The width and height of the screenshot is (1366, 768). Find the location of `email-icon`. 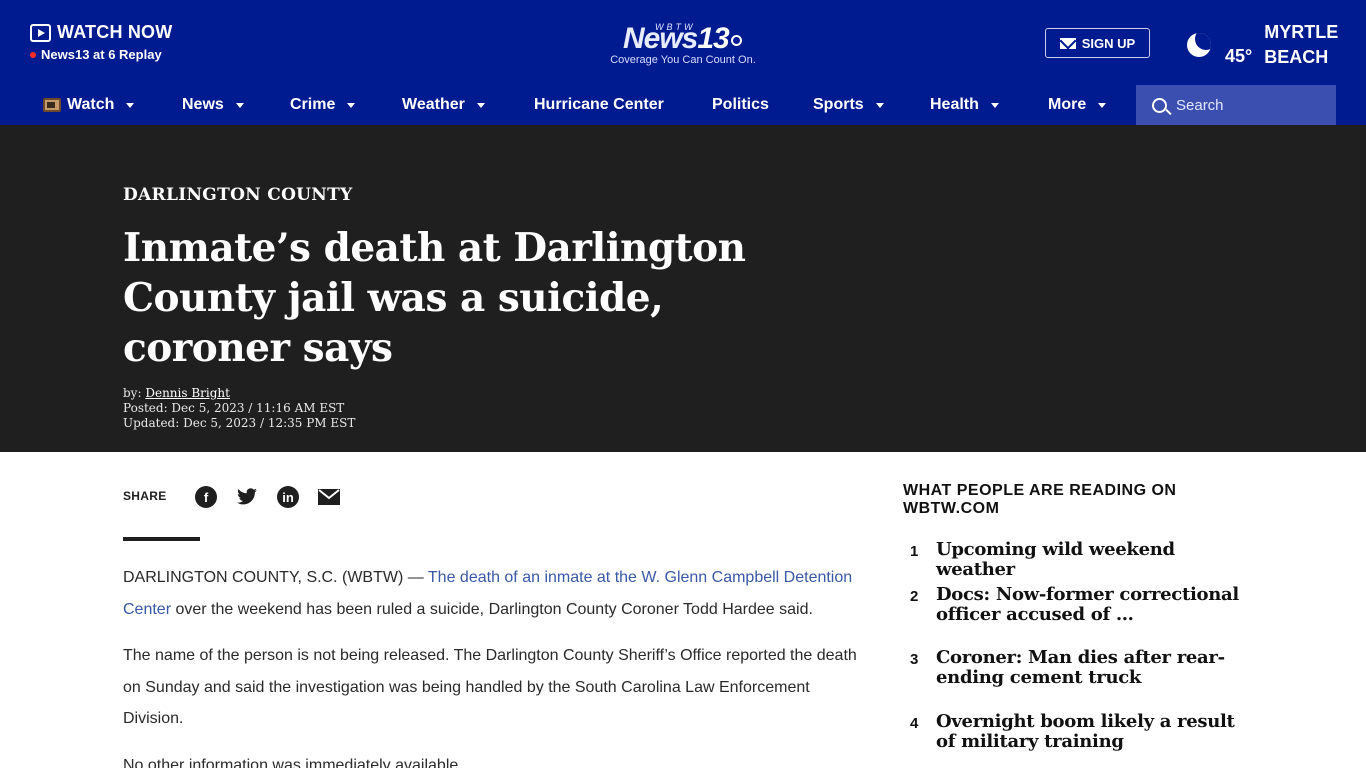

email-icon is located at coordinates (329, 497).